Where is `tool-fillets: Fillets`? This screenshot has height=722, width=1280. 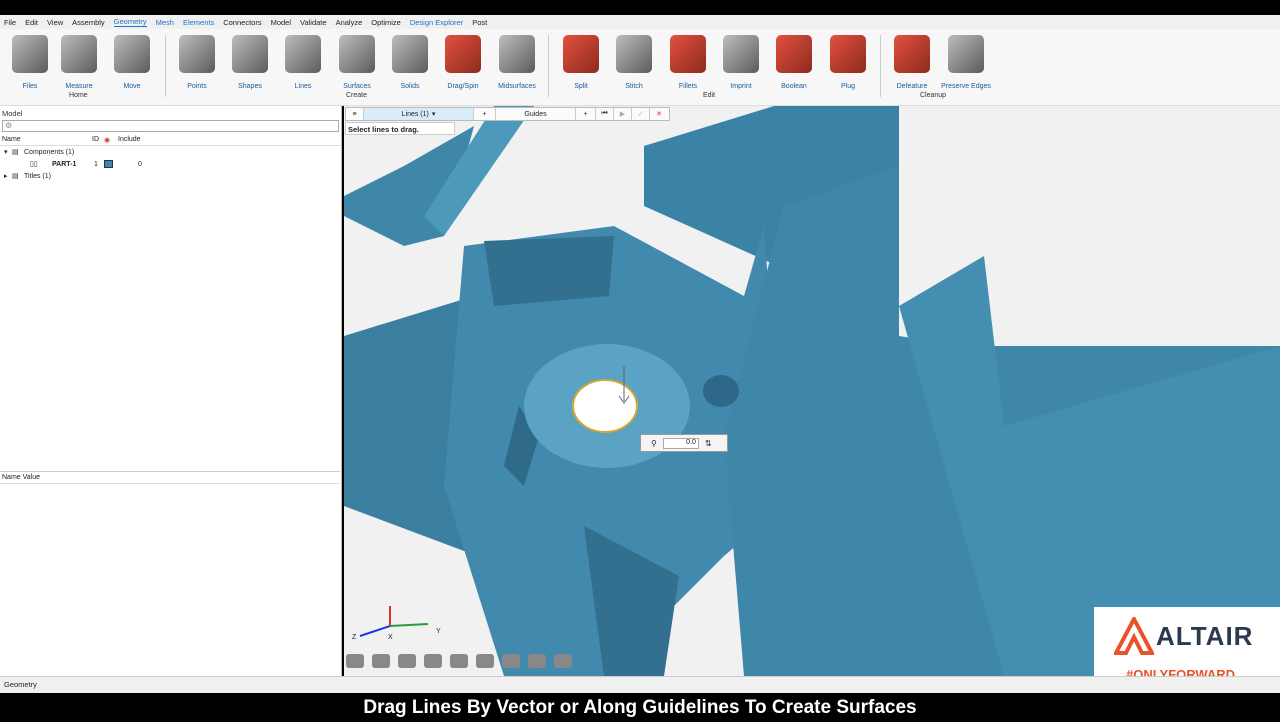 tool-fillets: Fillets is located at coordinates (688, 62).